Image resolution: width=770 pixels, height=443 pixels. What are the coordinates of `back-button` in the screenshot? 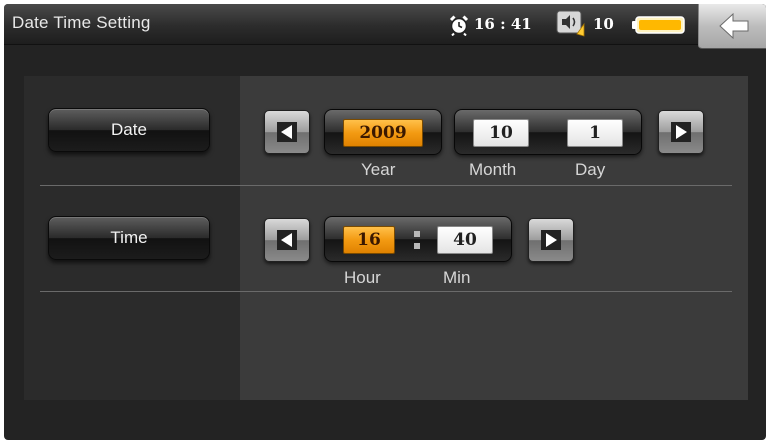 It's located at (732, 26).